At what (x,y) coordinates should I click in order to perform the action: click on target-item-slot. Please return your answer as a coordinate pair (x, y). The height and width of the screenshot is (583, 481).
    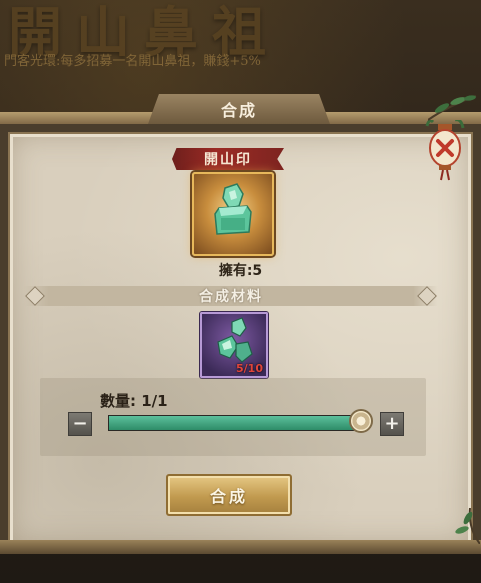
    Looking at the image, I should click on (233, 214).